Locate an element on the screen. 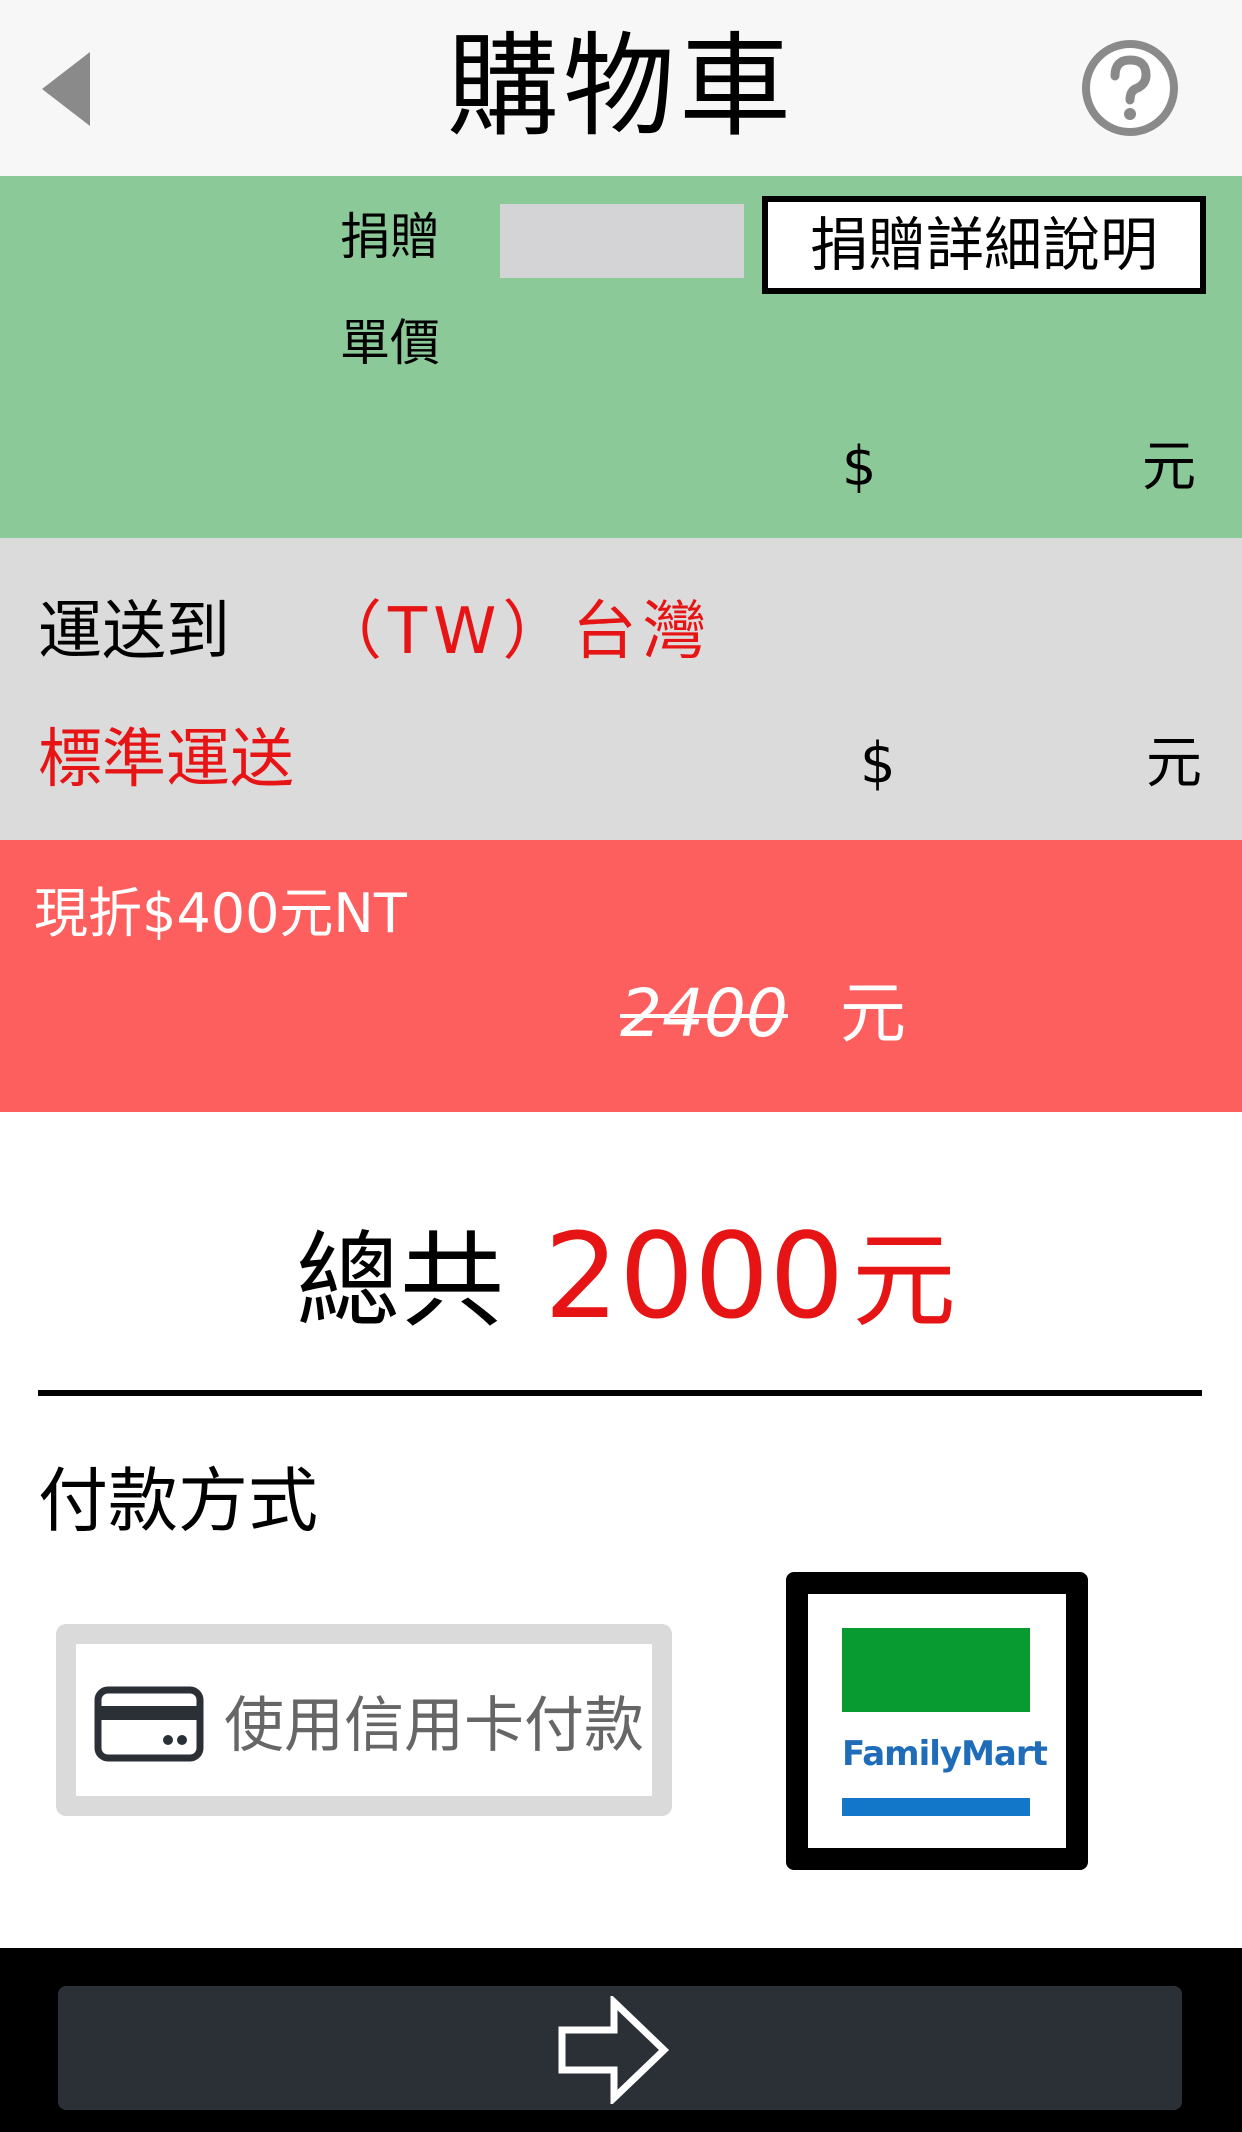 Image resolution: width=1242 pixels, height=2132 pixels. familymart-logo-blue-band is located at coordinates (936, 1807).